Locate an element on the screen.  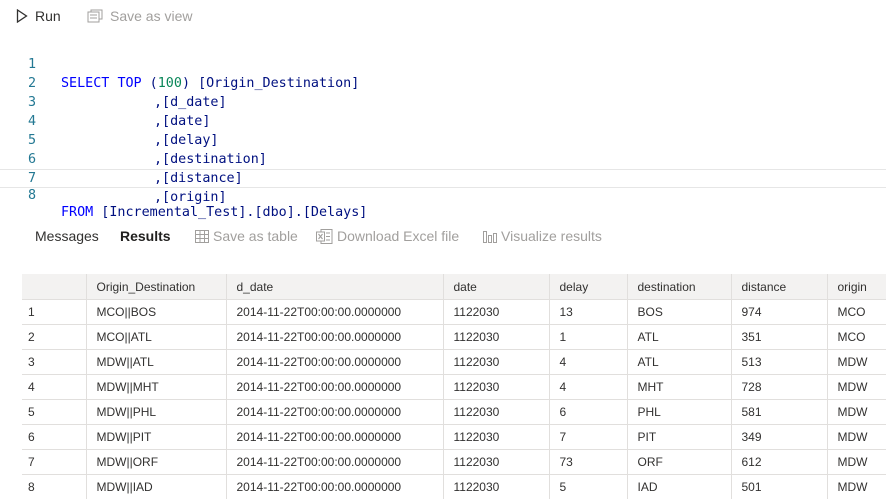
save-as-view-label: Save as view is located at coordinates (151, 16).